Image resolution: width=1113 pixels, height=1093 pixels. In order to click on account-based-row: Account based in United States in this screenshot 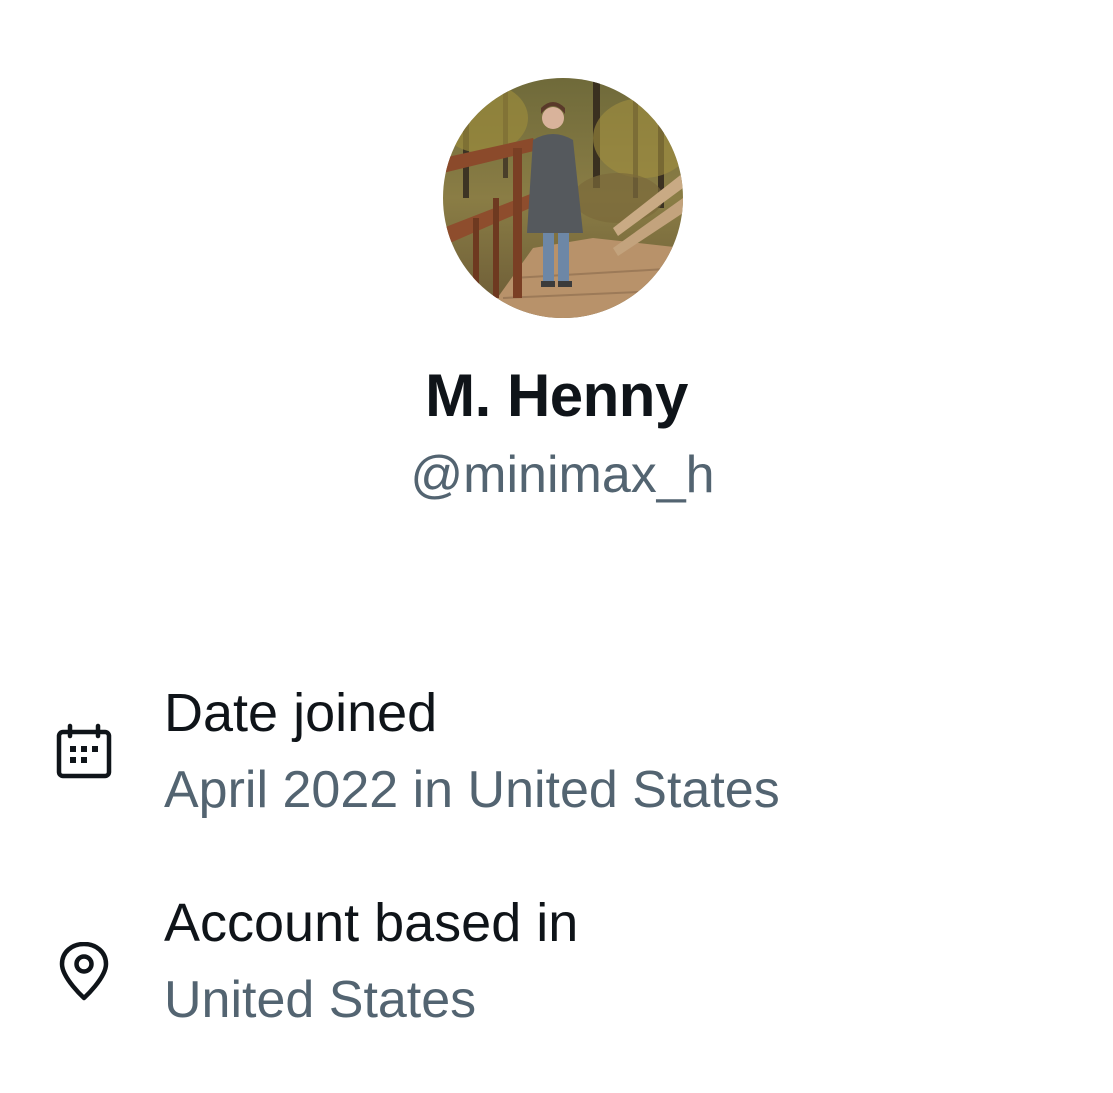, I will do `click(556, 965)`.